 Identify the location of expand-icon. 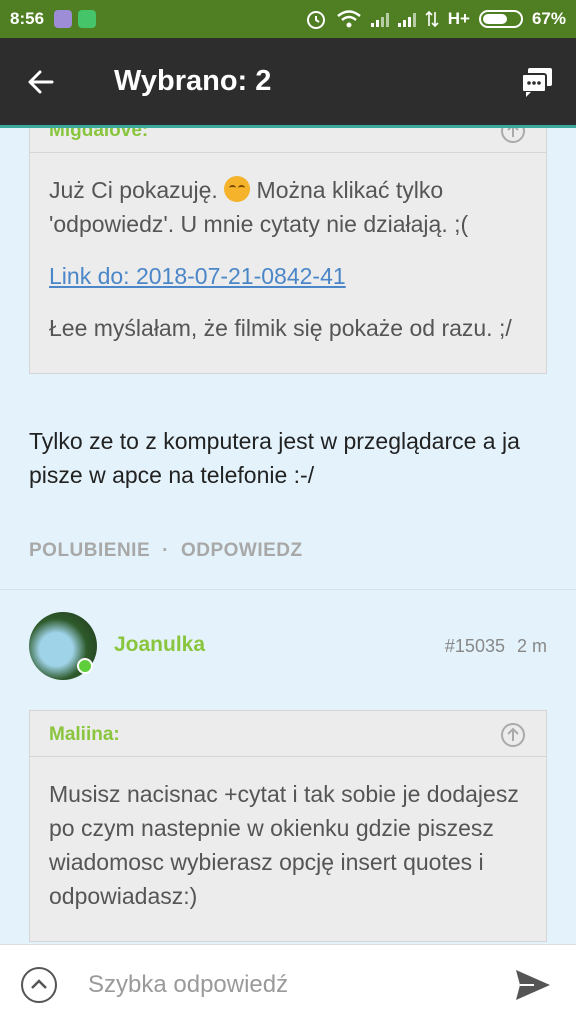
(39, 985).